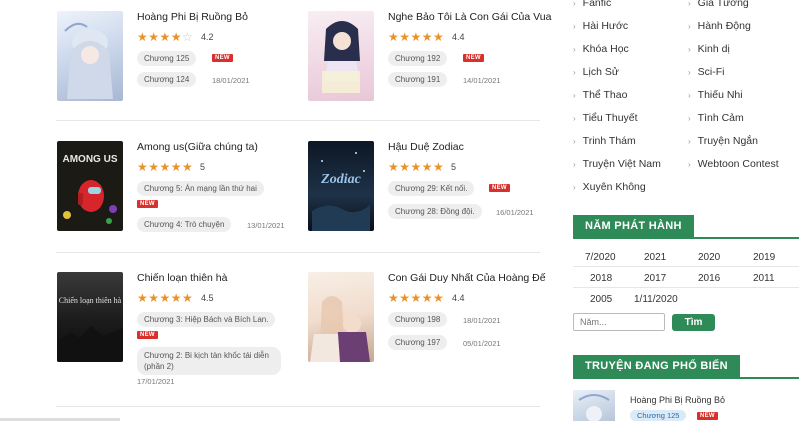 The width and height of the screenshot is (800, 421). I want to click on genre-link: › Gia Tướng, so click(718, 4).